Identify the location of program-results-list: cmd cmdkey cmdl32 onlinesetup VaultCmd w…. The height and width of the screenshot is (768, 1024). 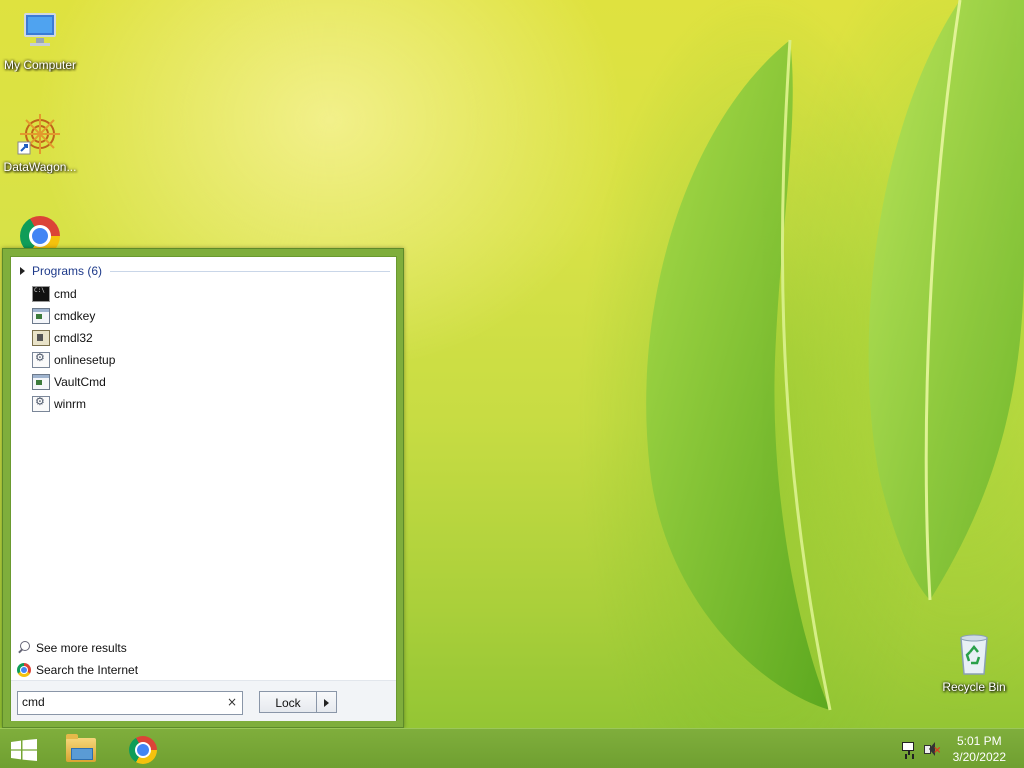
(202, 349).